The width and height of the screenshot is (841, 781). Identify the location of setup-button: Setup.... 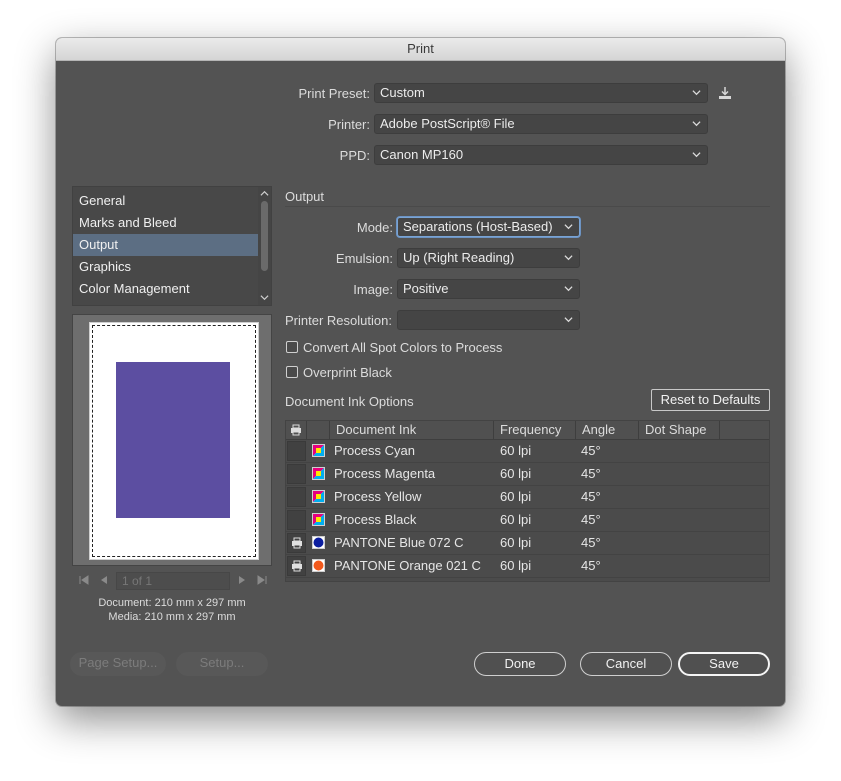
(222, 664).